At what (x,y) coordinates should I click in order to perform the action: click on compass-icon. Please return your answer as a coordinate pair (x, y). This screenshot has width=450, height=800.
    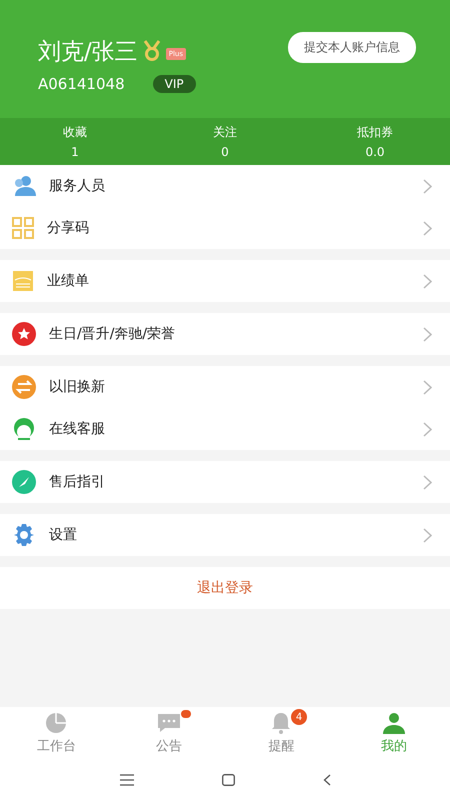
    Looking at the image, I should click on (24, 482).